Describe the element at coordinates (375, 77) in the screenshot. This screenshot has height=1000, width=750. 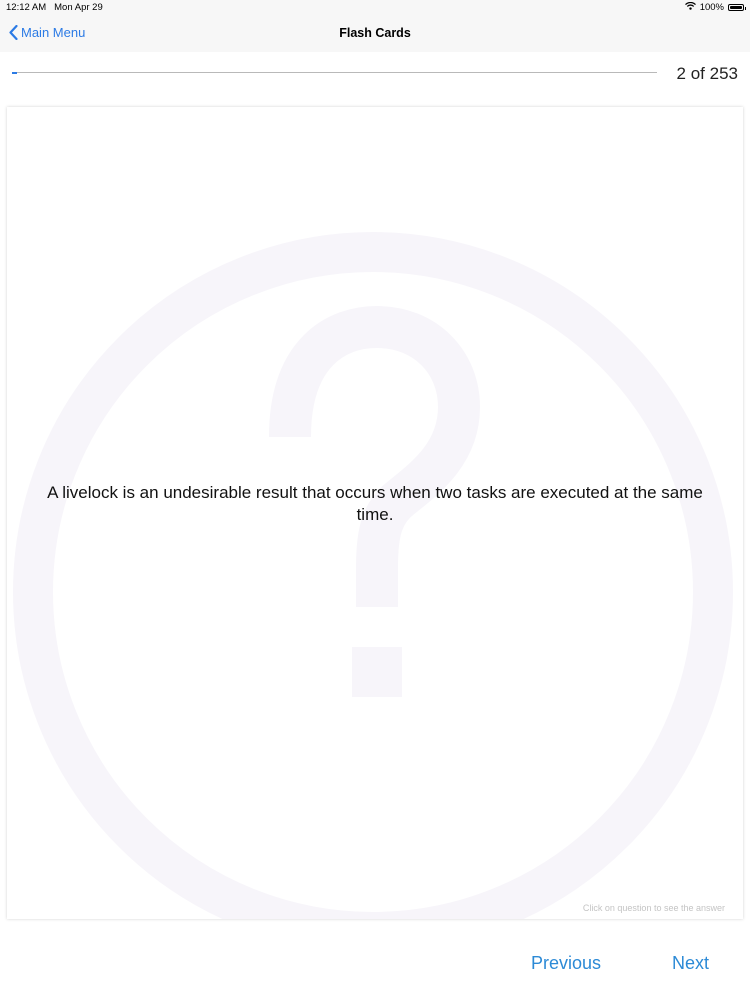
I see `progress-row: 2 of 253` at that location.